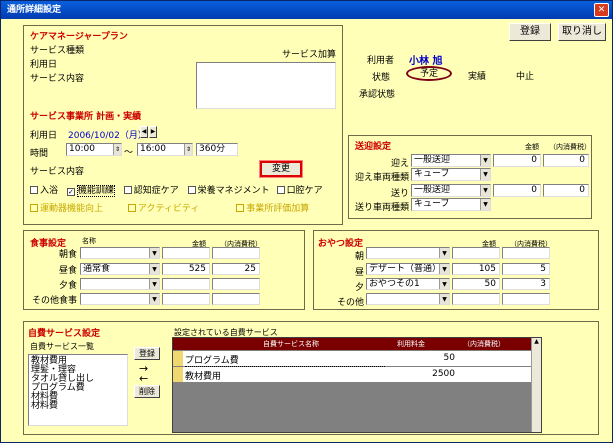 This screenshot has width=613, height=443. I want to click on function-training-checkbox: ✓ 機能訓練, so click(90, 191).